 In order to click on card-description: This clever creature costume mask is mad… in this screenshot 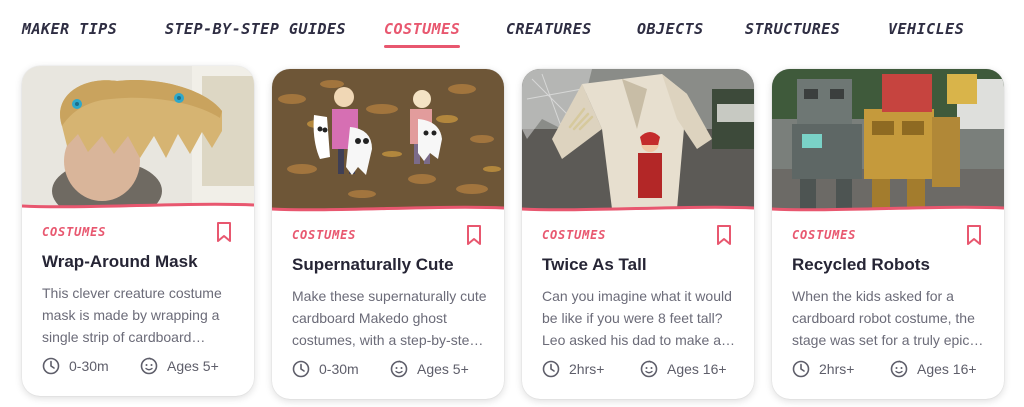, I will do `click(132, 315)`.